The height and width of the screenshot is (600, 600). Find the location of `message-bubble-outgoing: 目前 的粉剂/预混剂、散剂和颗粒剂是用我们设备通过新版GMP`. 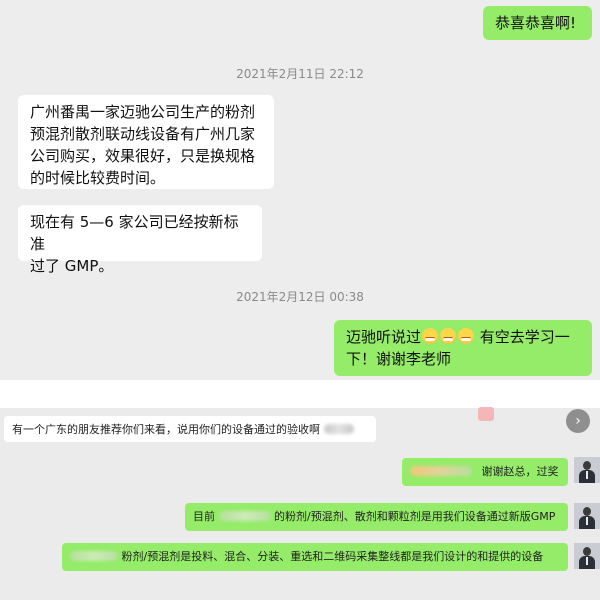

message-bubble-outgoing: 目前 的粉剂/预混剂、散剂和颗粒剂是用我们设备通过新版GMP is located at coordinates (376, 517).